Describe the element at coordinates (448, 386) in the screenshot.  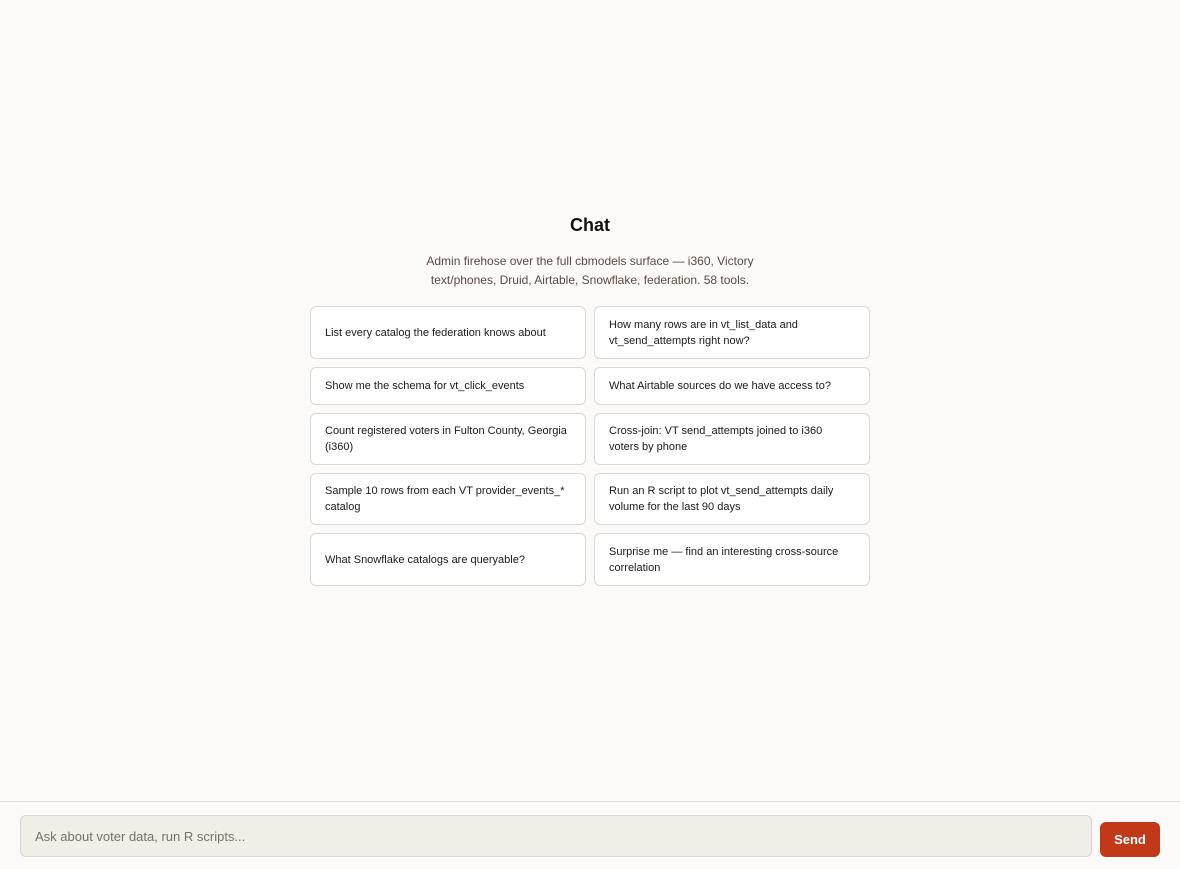
I see `suggestion-card: Show me the schema for vt_click_events` at that location.